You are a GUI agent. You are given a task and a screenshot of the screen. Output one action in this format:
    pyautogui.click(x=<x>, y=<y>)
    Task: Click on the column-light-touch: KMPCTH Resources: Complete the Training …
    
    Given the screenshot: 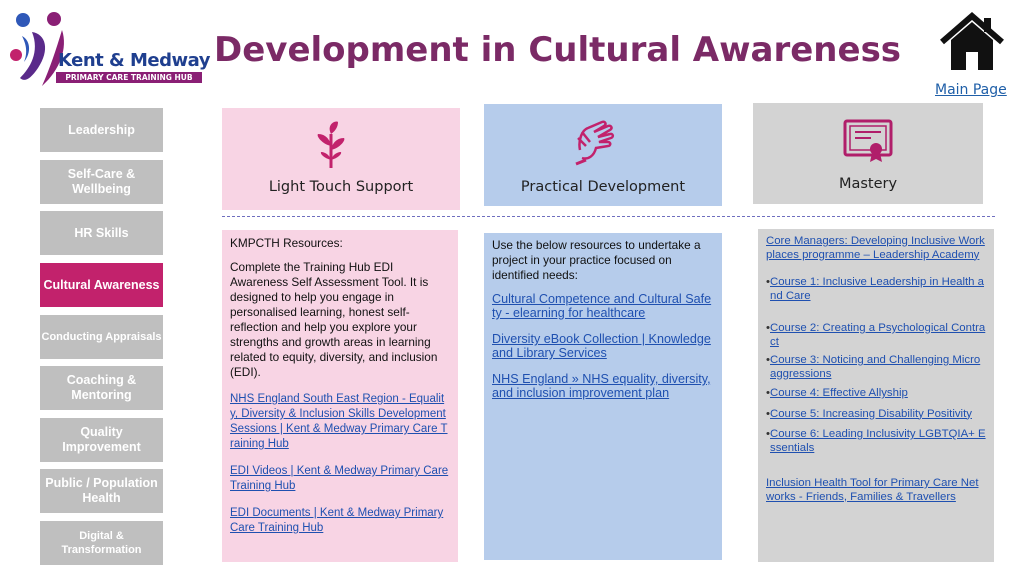 What is the action you would take?
    pyautogui.click(x=340, y=396)
    